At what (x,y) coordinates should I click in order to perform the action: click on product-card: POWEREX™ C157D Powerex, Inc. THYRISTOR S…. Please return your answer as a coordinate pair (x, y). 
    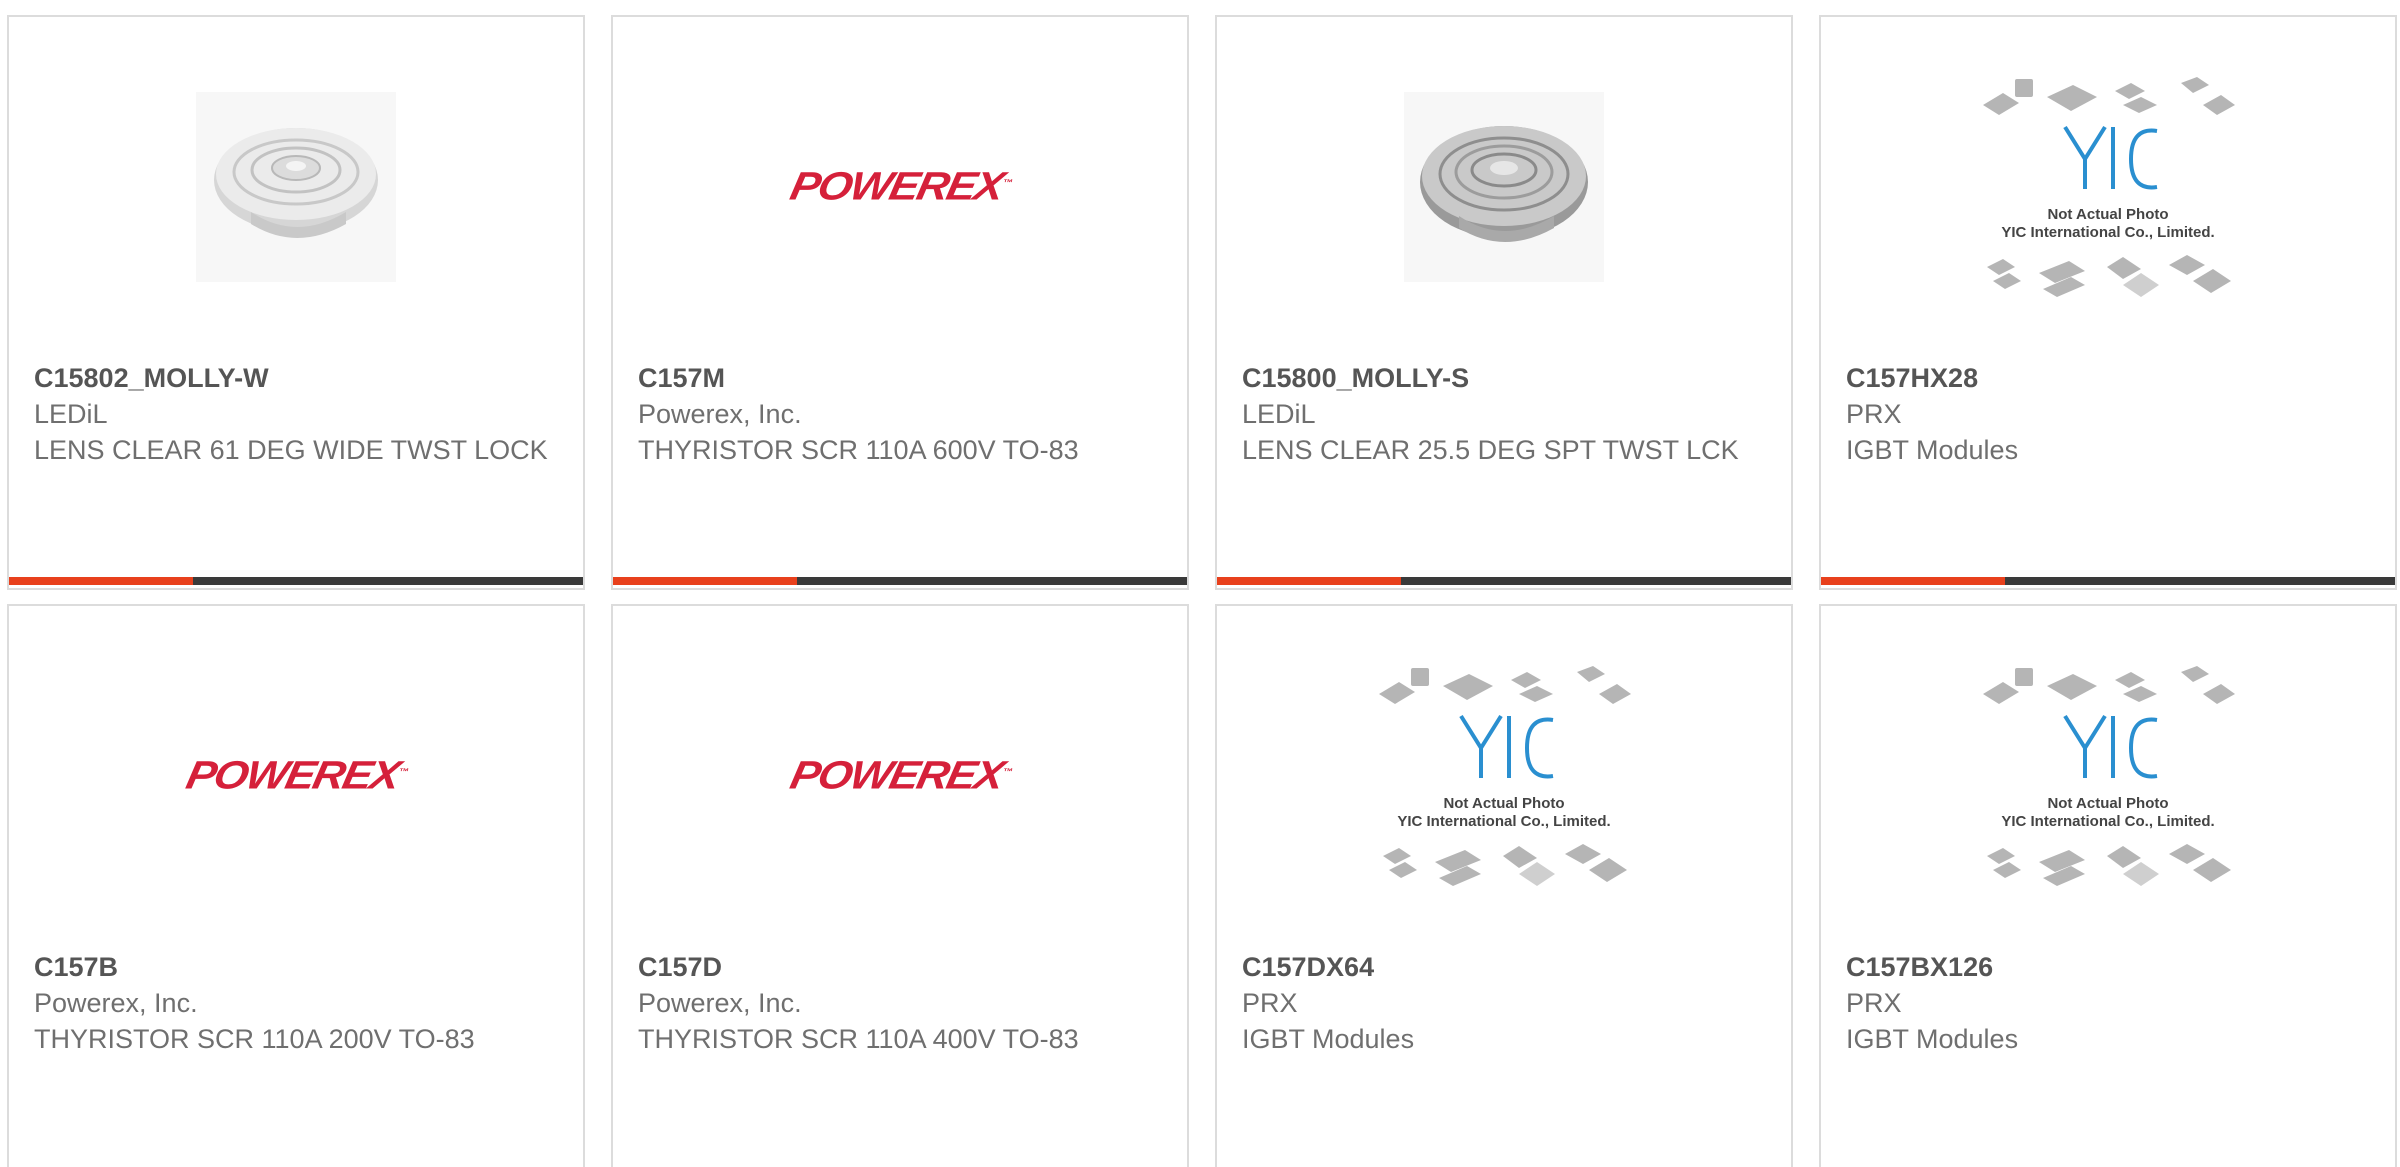
    Looking at the image, I should click on (900, 885).